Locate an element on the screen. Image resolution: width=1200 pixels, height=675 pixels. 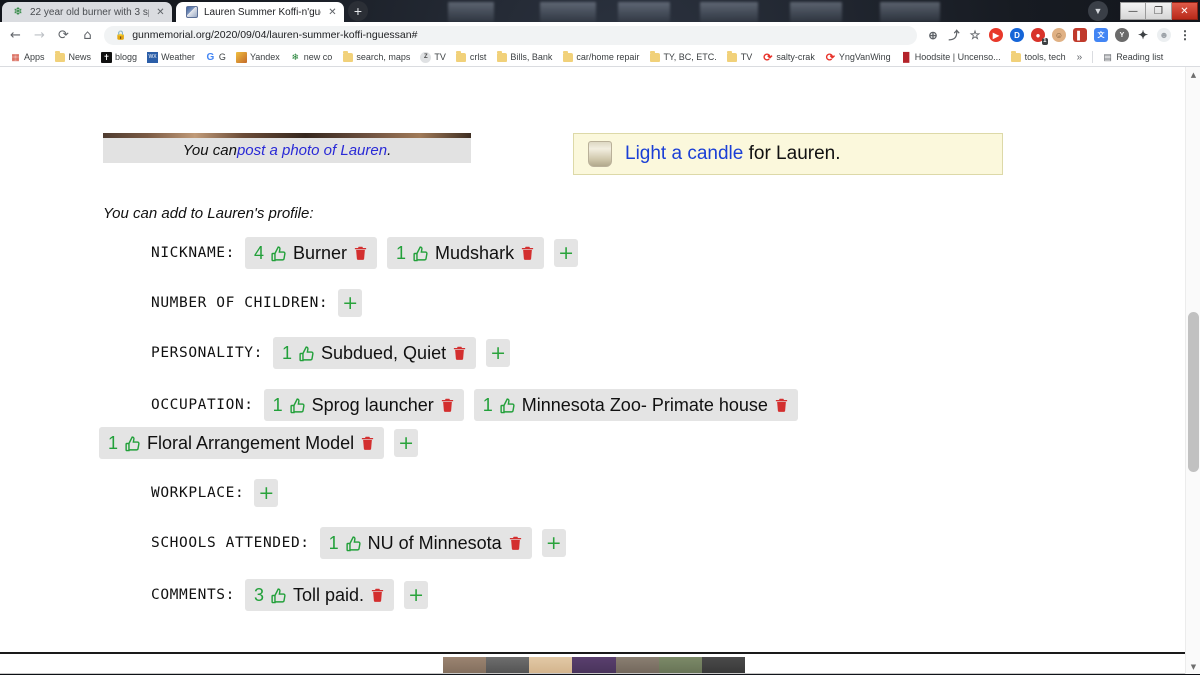
attribute-value-text: Sprog launcher is located at coordinates (372, 404).